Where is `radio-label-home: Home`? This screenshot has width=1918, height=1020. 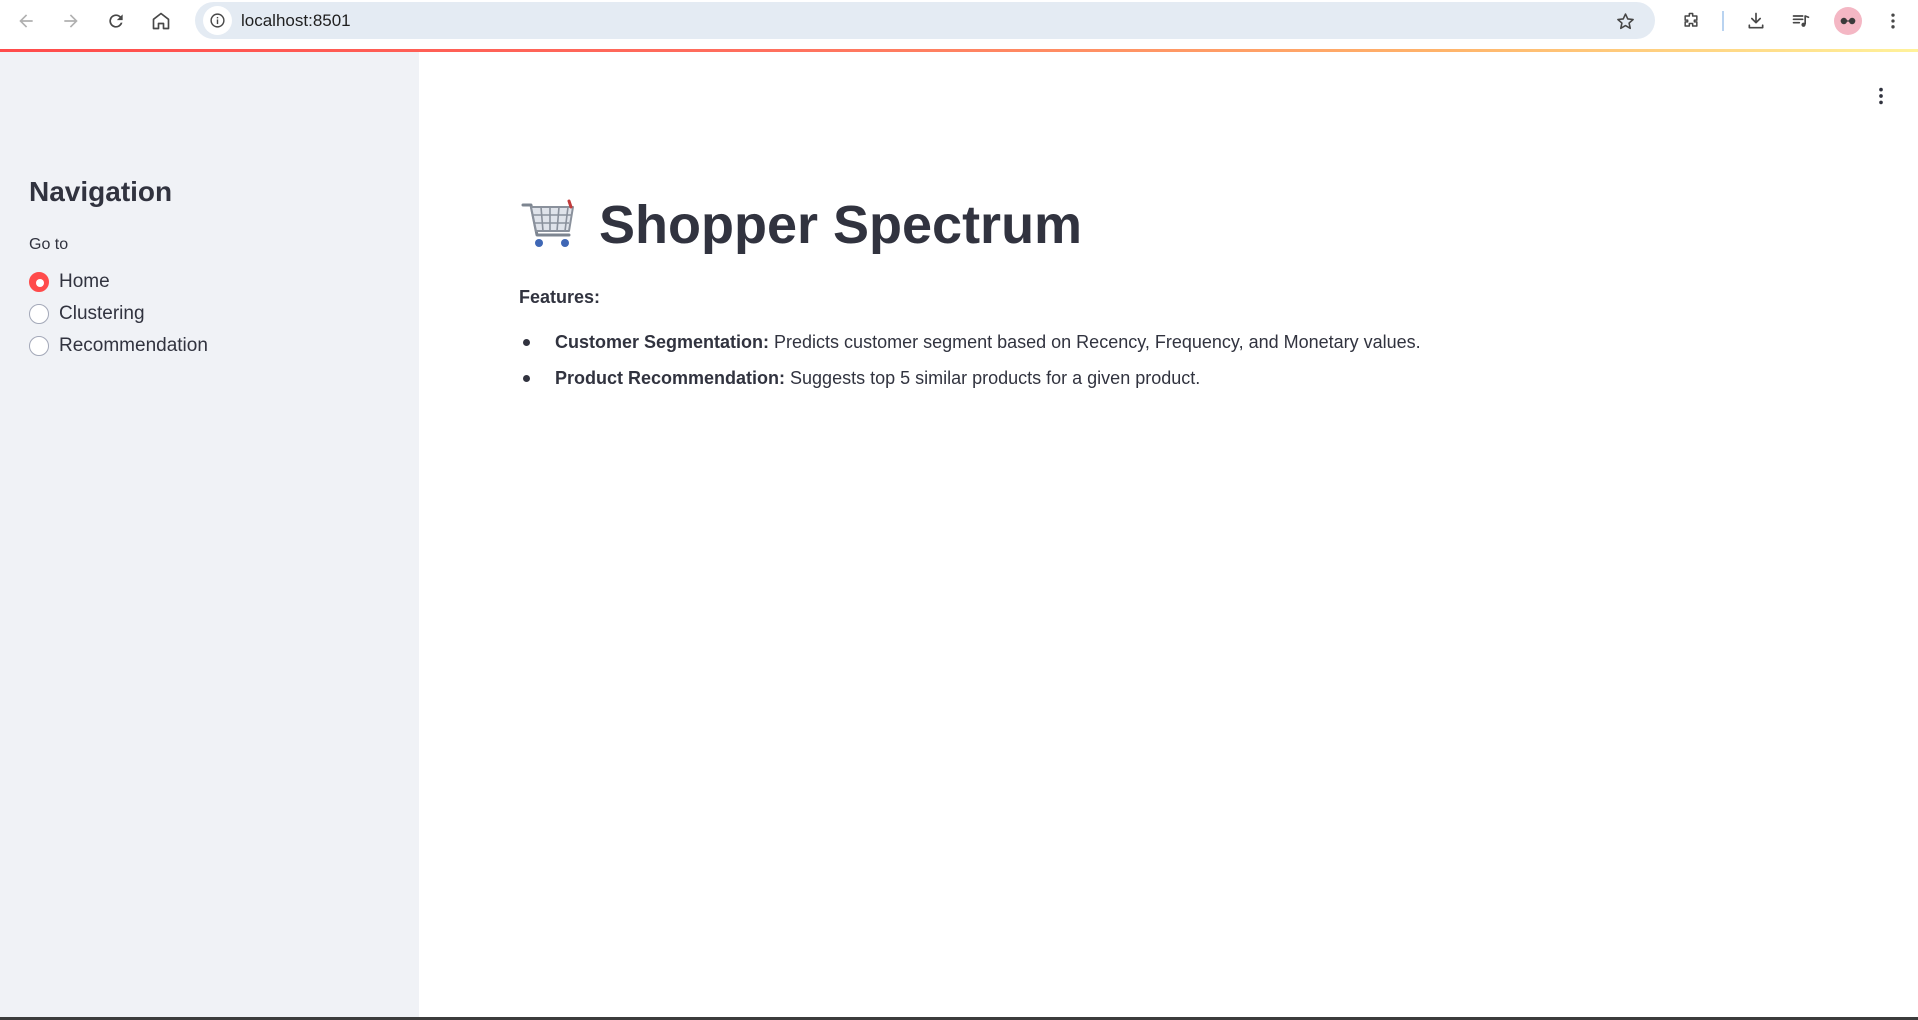
radio-label-home: Home is located at coordinates (84, 281).